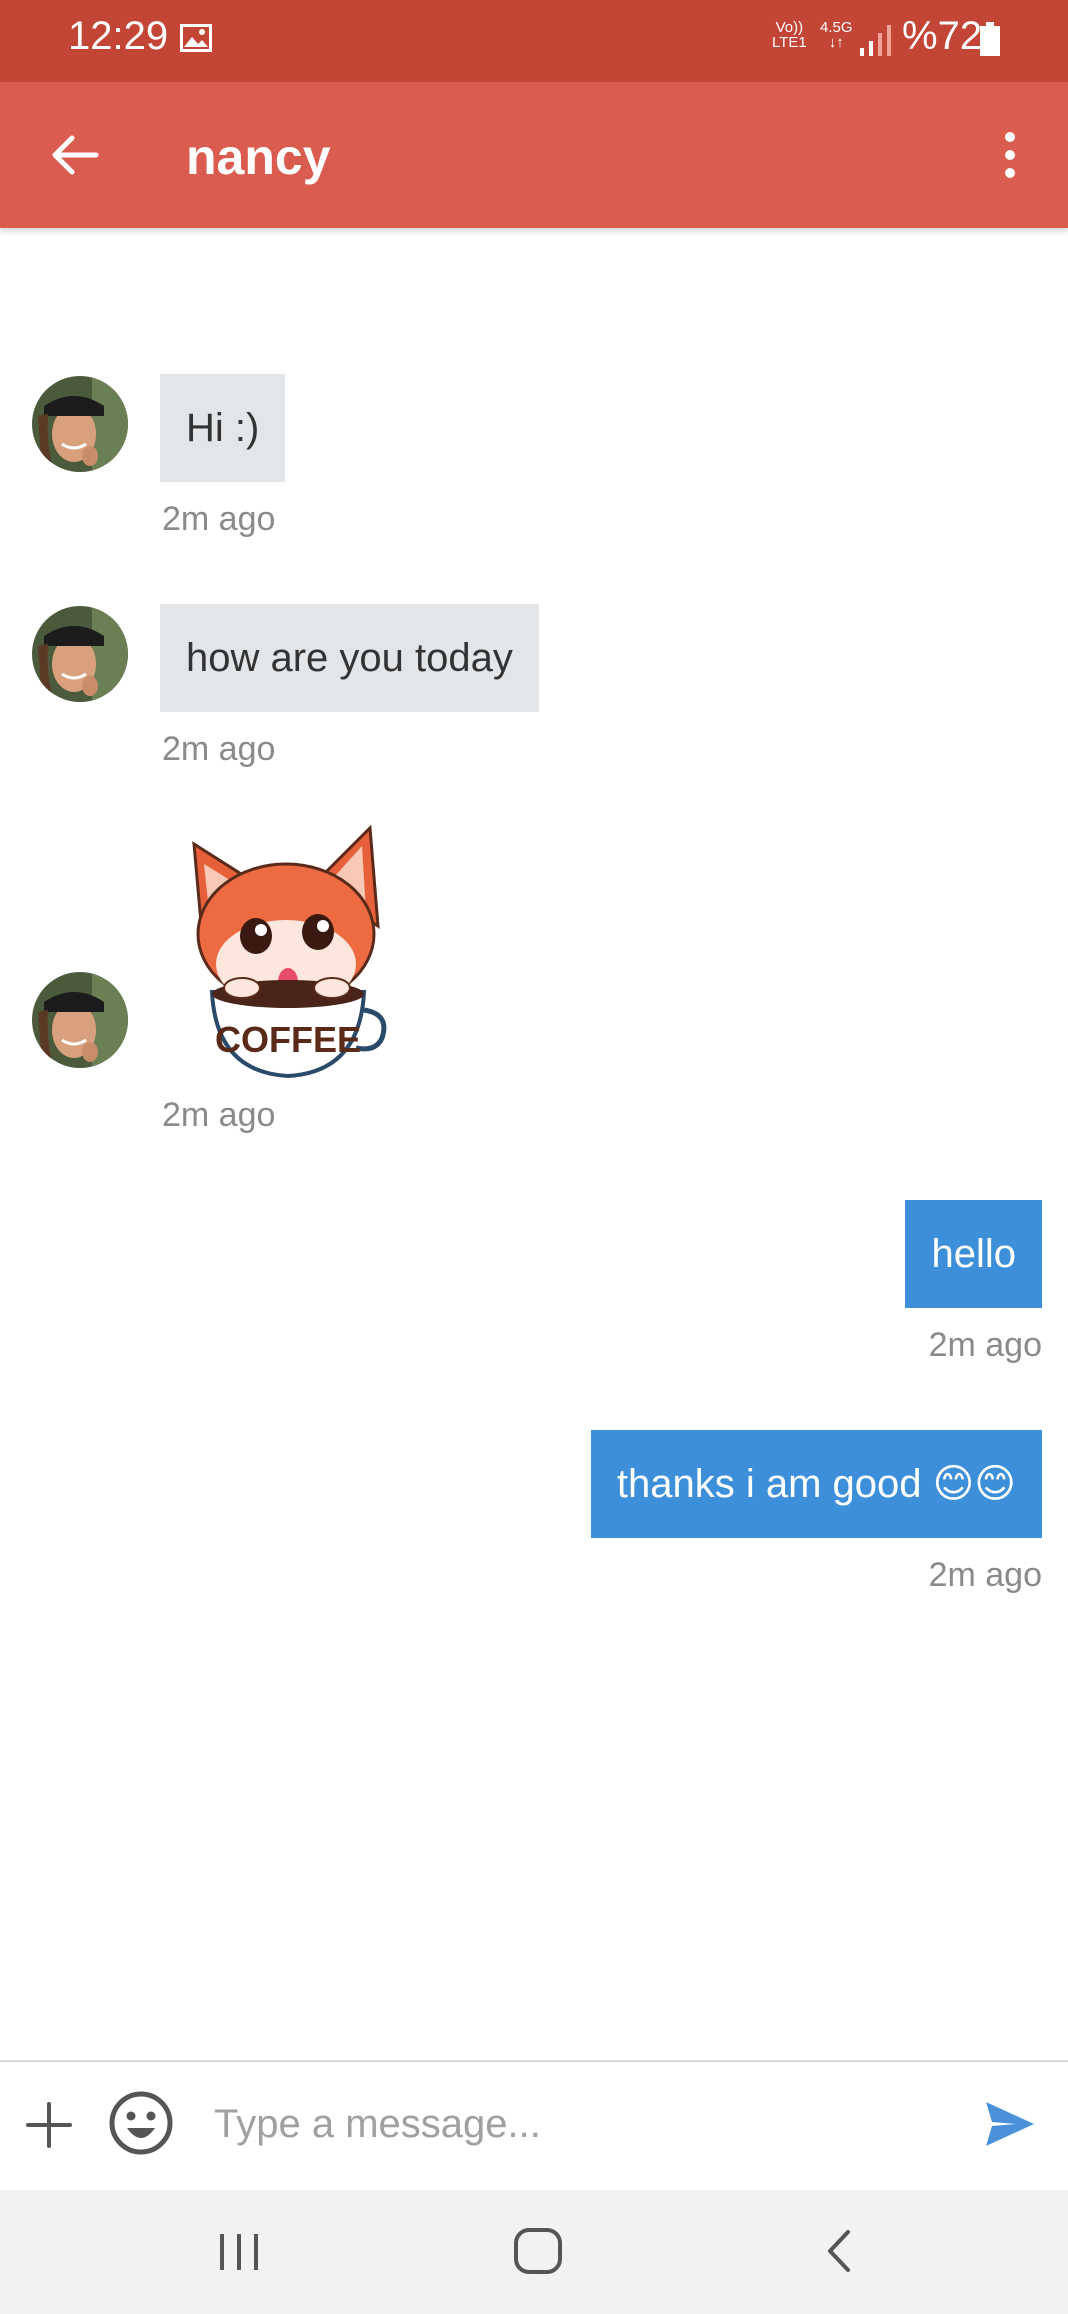 This screenshot has width=1068, height=2314. I want to click on network-type-indicator: 4.5G ↓↑, so click(836, 35).